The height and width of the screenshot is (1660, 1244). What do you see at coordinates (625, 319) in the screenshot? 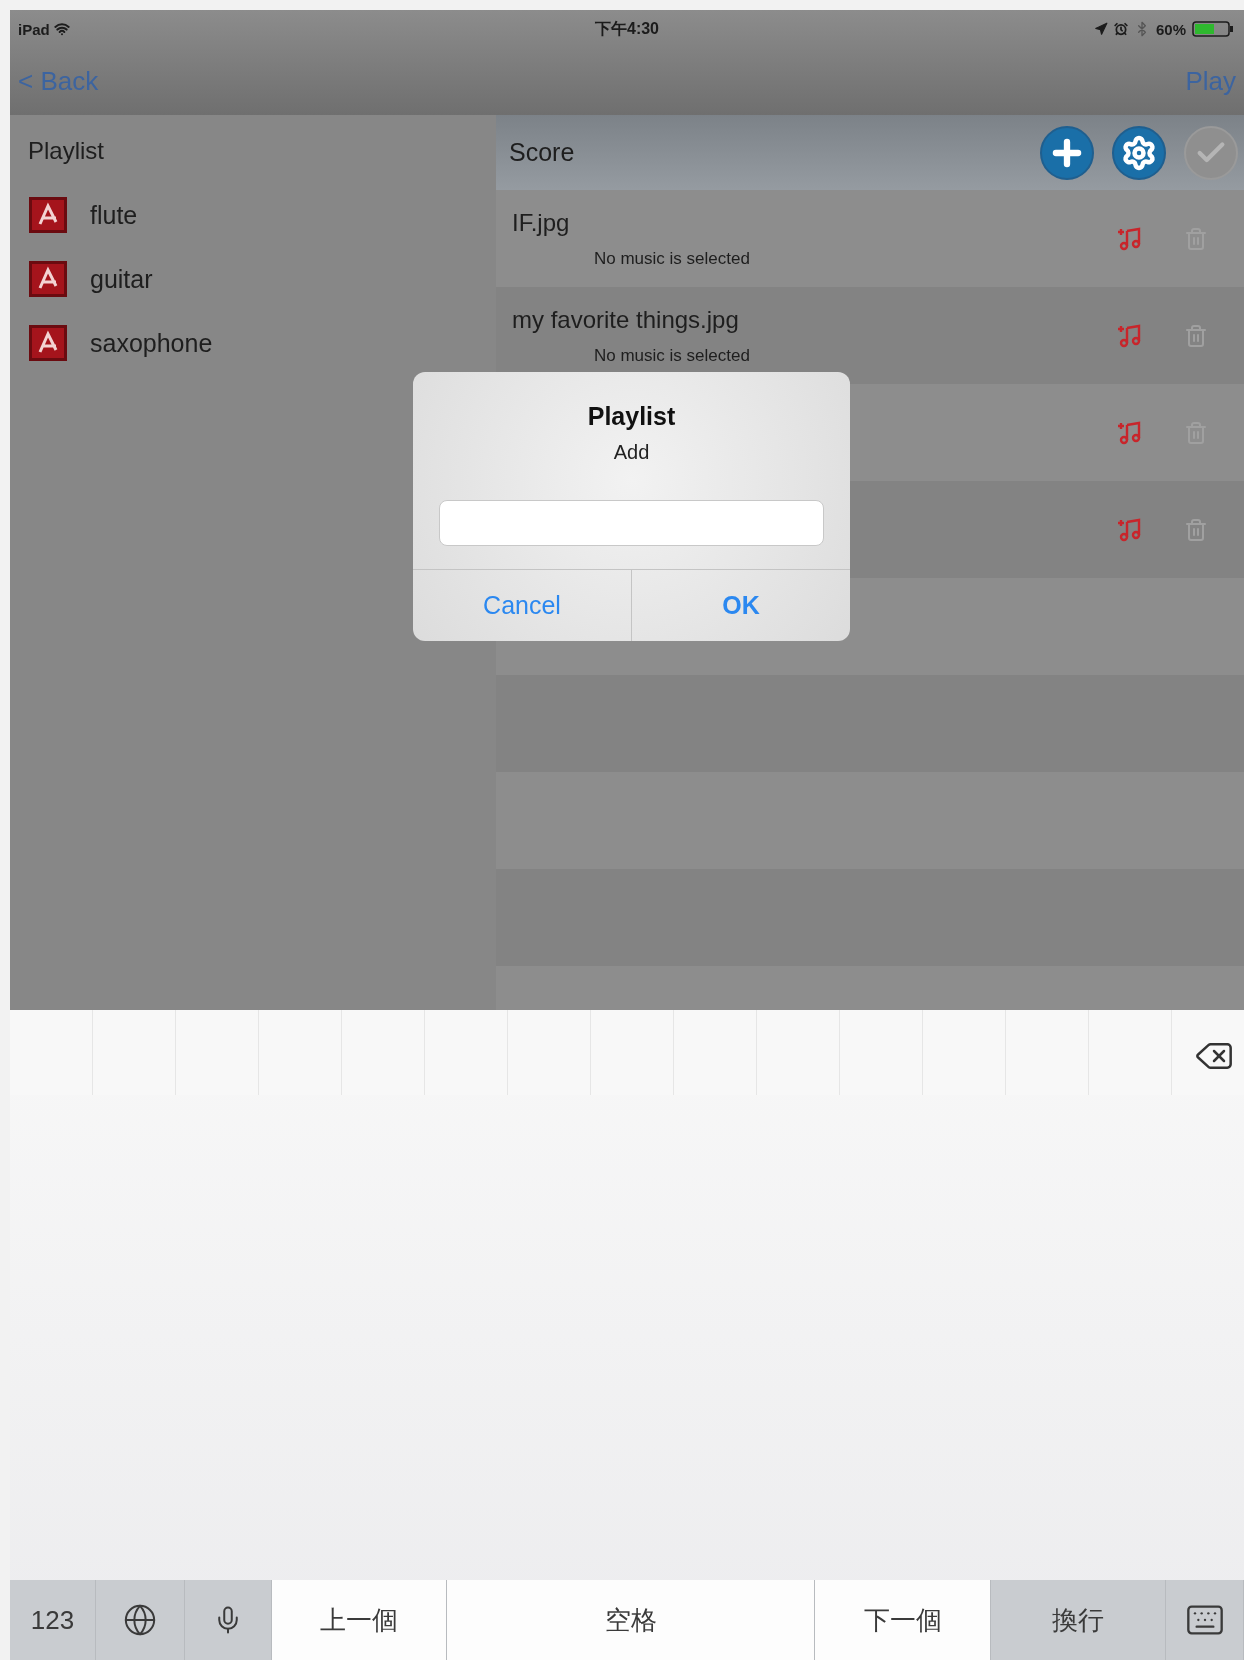
I see `file-name: my favorite things.jpg` at bounding box center [625, 319].